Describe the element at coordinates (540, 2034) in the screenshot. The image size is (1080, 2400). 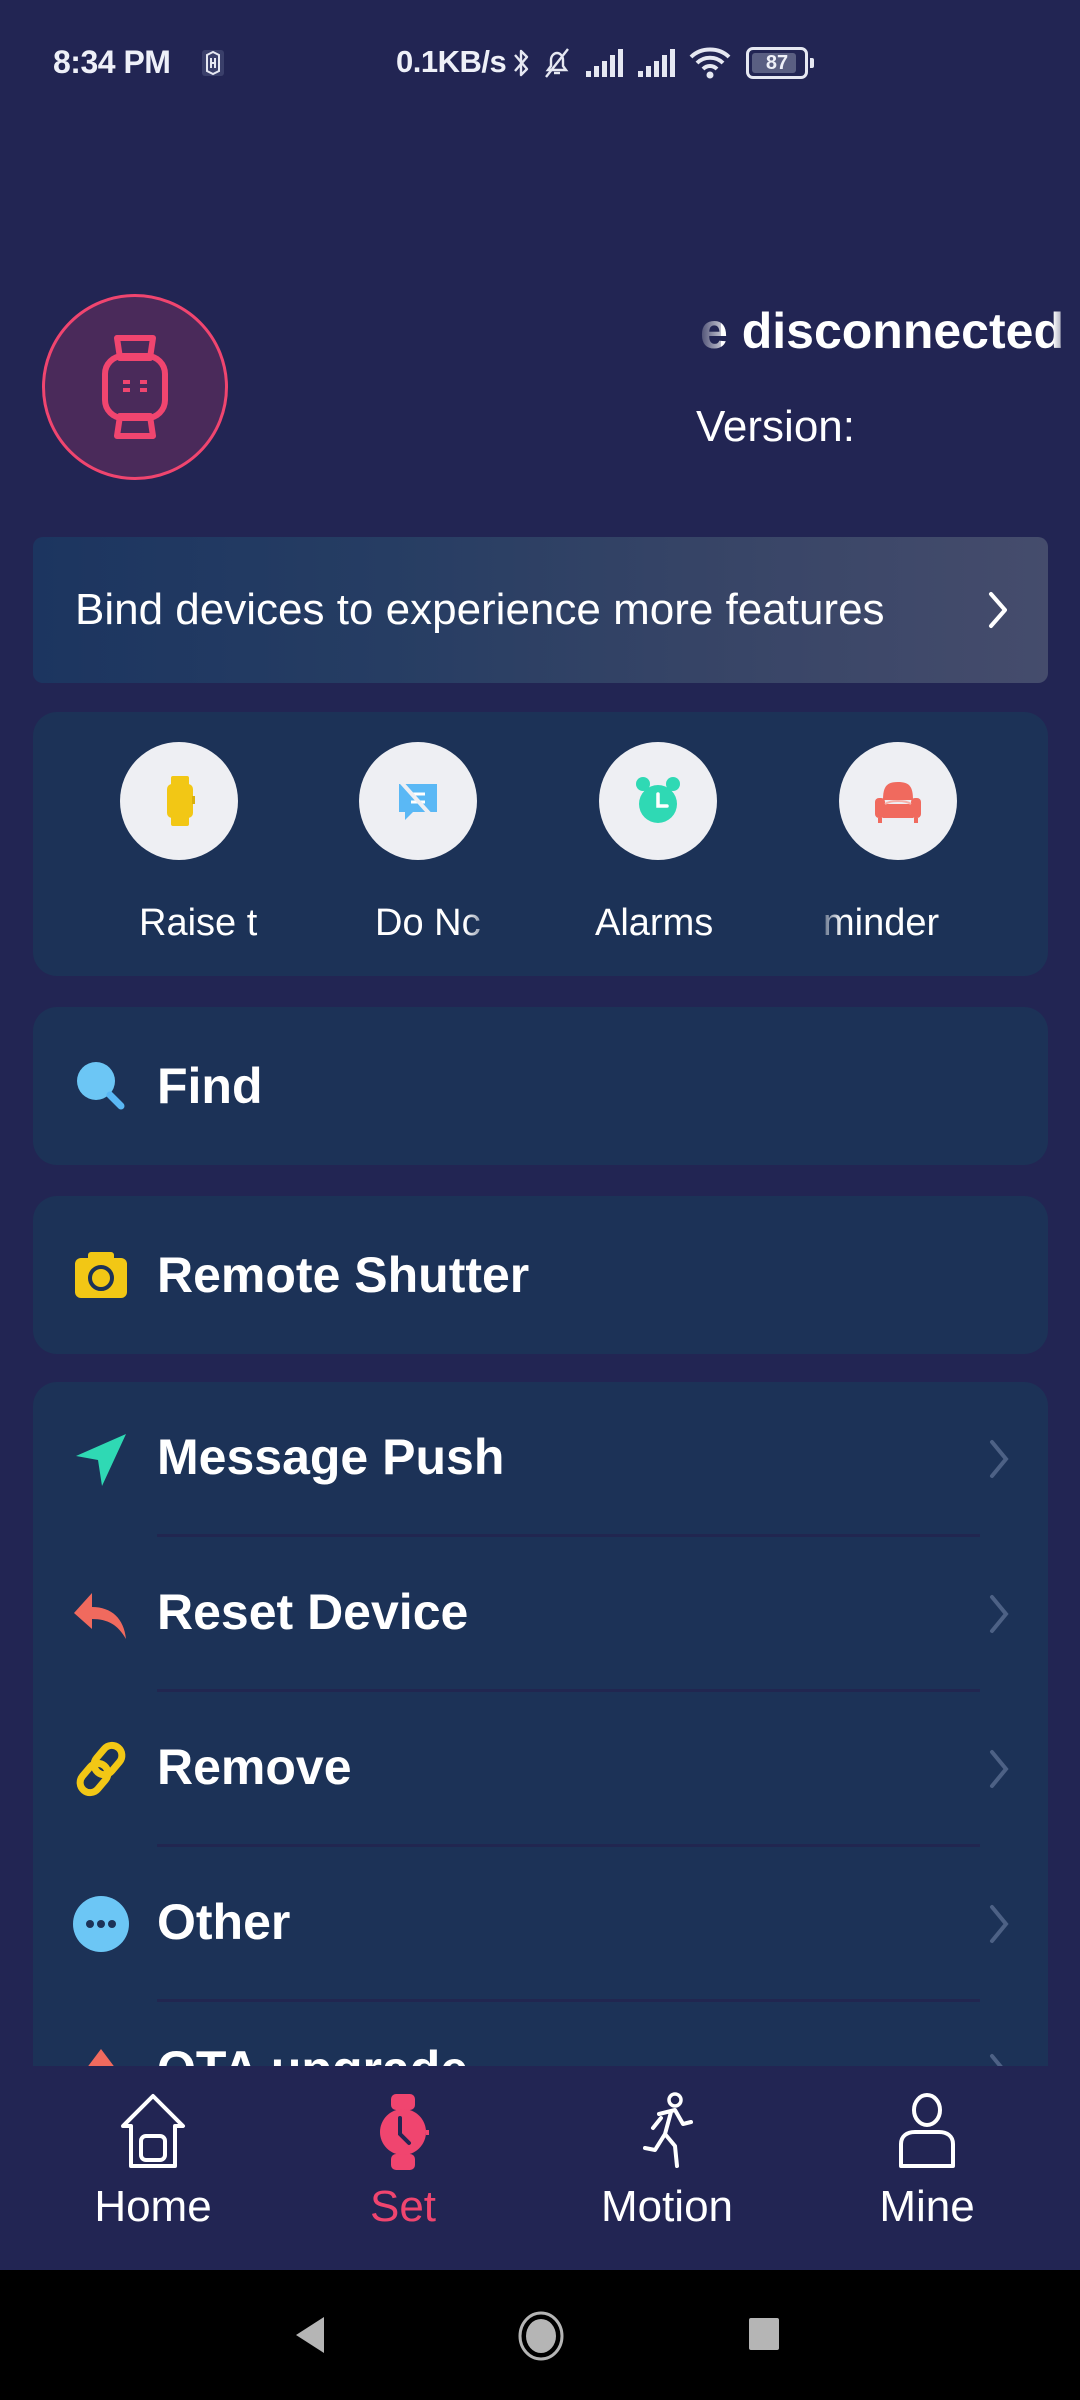
I see `list-item-ota-upgrade: OTA upgrade` at that location.